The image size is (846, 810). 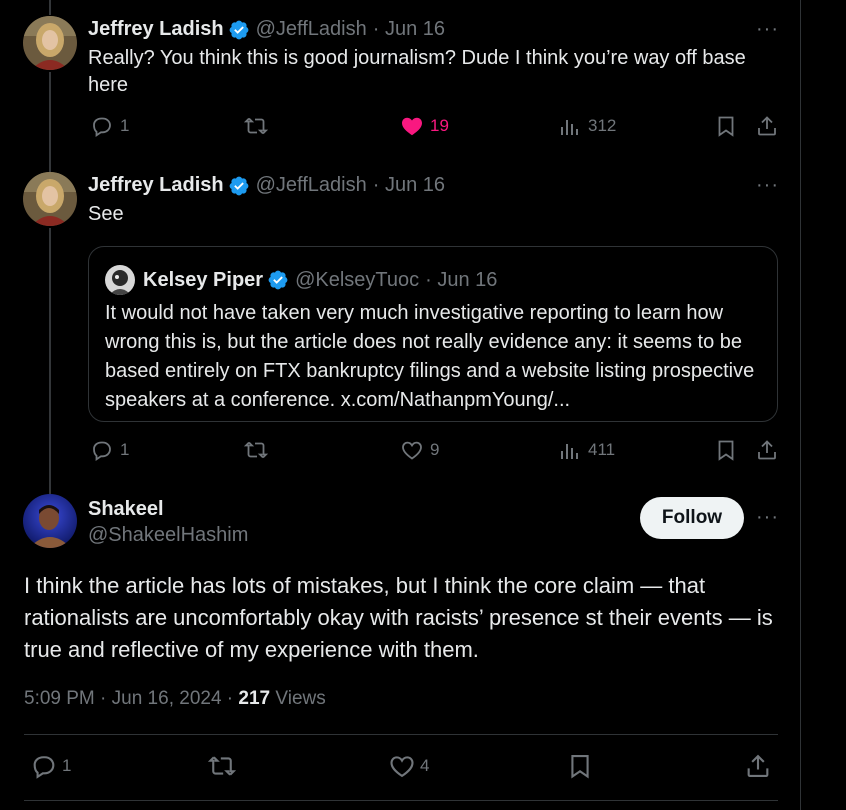 I want to click on tweet-timestamp: 5:09 PM · Jun 16, 2024 ·, so click(x=128, y=698).